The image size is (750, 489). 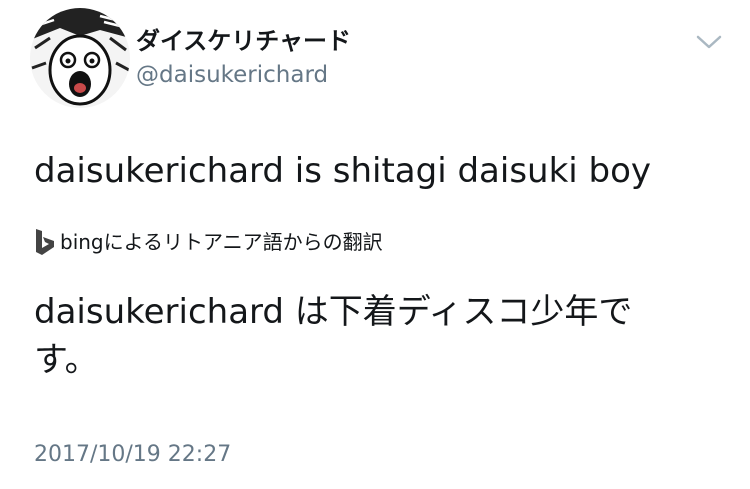 I want to click on avatar, so click(x=80, y=58).